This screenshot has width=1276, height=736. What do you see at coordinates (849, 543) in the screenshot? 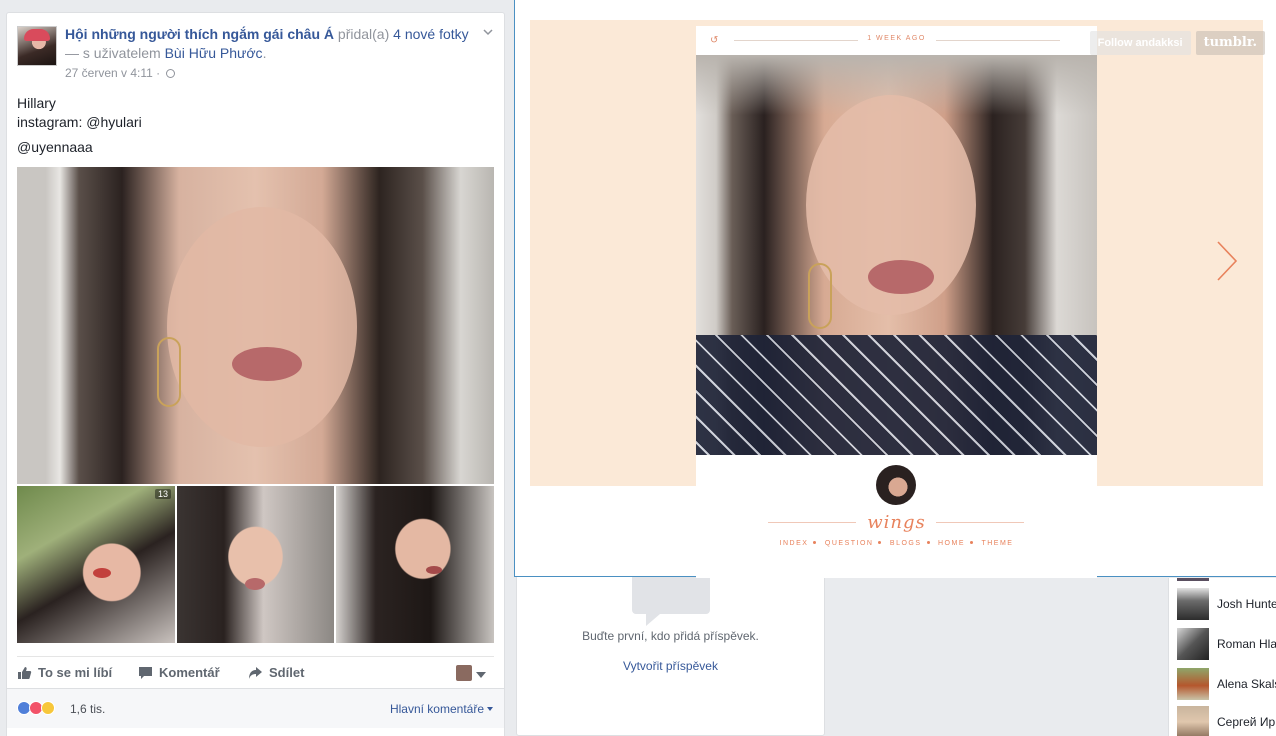
I see `nav-question: QUESTION` at bounding box center [849, 543].